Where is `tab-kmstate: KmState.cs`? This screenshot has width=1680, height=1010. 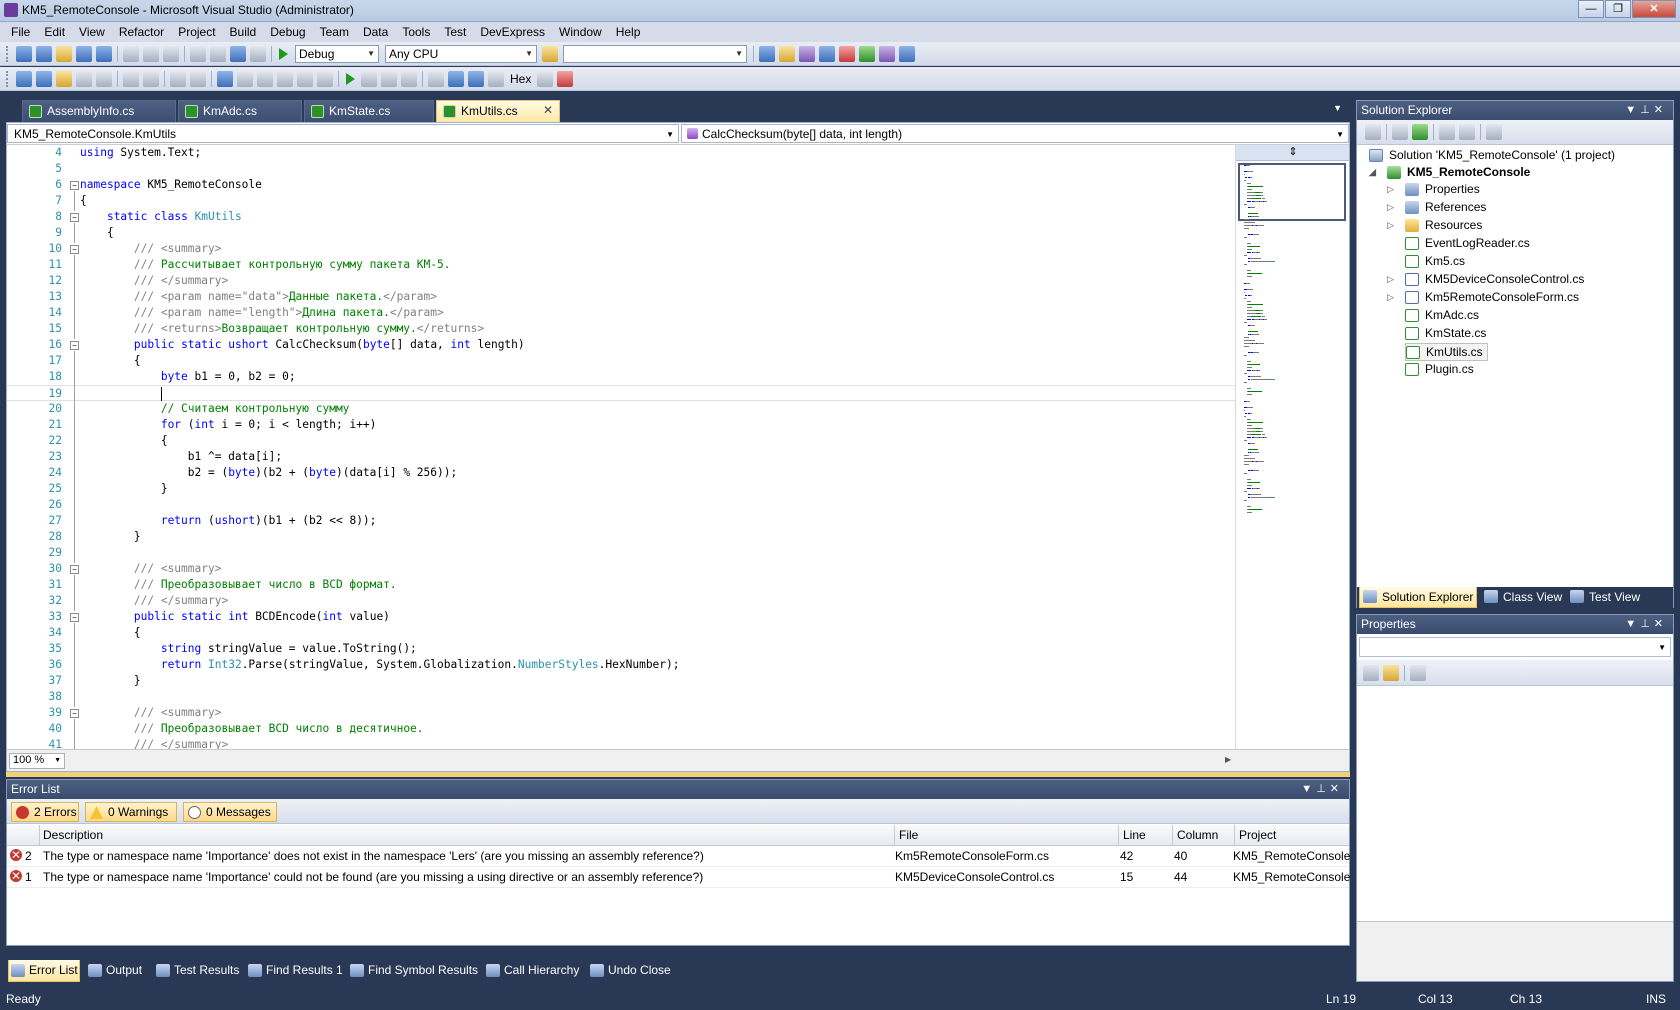
tab-kmstate: KmState.cs is located at coordinates (369, 111).